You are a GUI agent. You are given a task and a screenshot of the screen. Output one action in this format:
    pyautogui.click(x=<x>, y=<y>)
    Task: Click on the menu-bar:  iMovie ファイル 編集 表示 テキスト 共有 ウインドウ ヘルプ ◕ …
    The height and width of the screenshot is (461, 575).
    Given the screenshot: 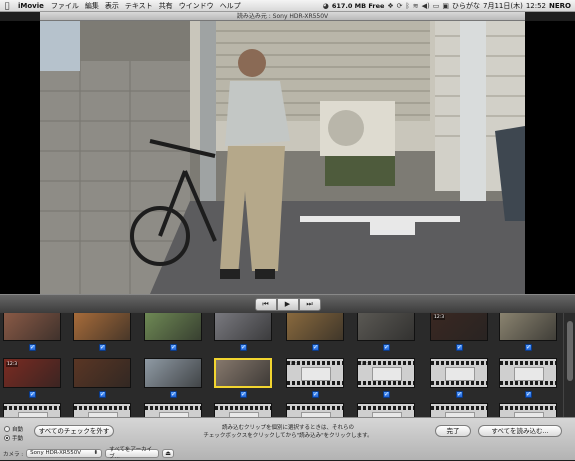 What is the action you would take?
    pyautogui.click(x=287, y=6)
    